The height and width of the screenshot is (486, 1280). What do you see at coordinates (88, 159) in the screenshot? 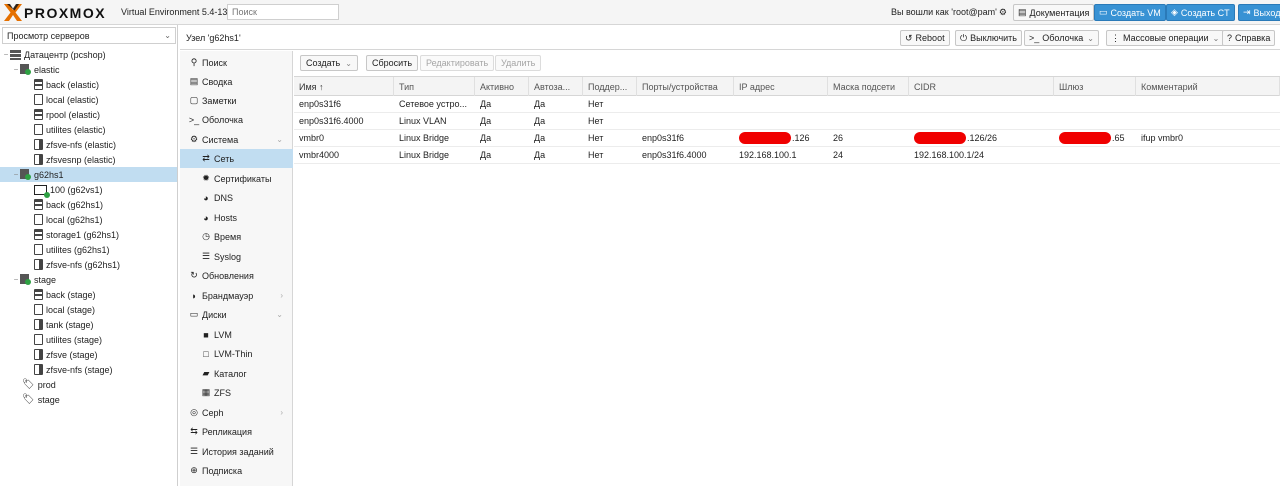
I see `tree-item-storage: zfsvesnp (elastic)` at bounding box center [88, 159].